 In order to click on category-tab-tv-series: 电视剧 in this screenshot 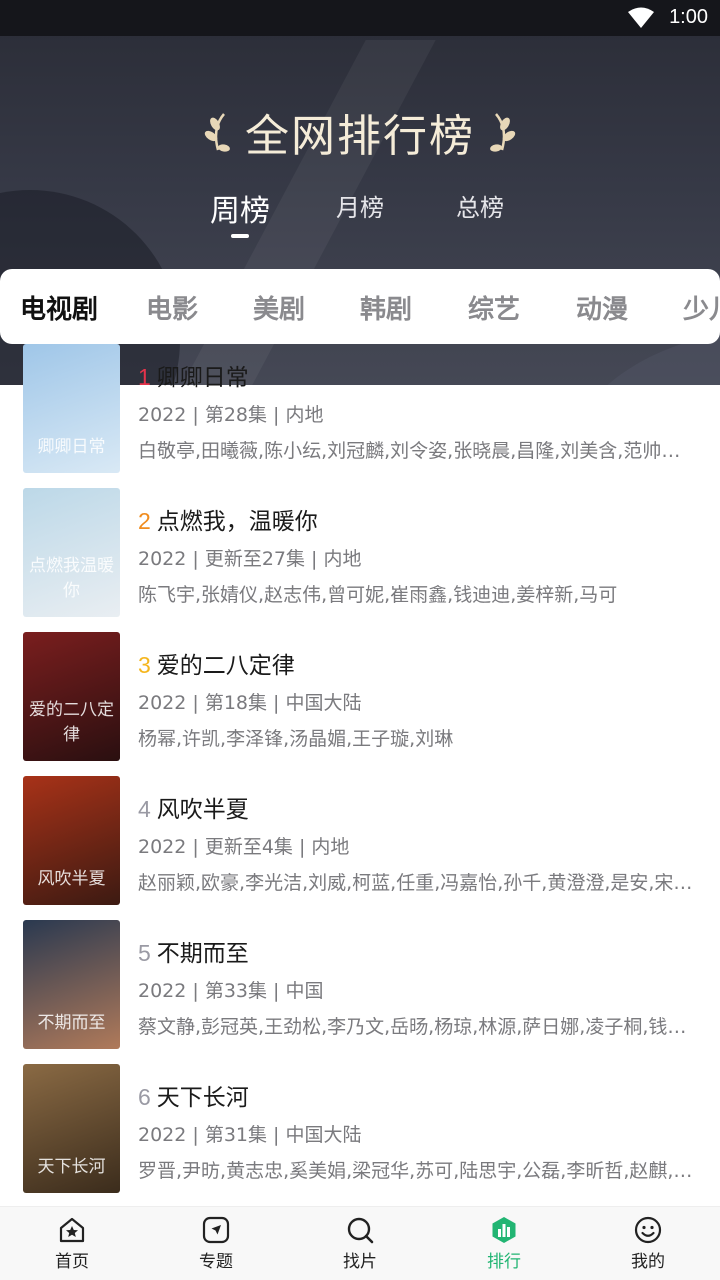, I will do `click(59, 307)`.